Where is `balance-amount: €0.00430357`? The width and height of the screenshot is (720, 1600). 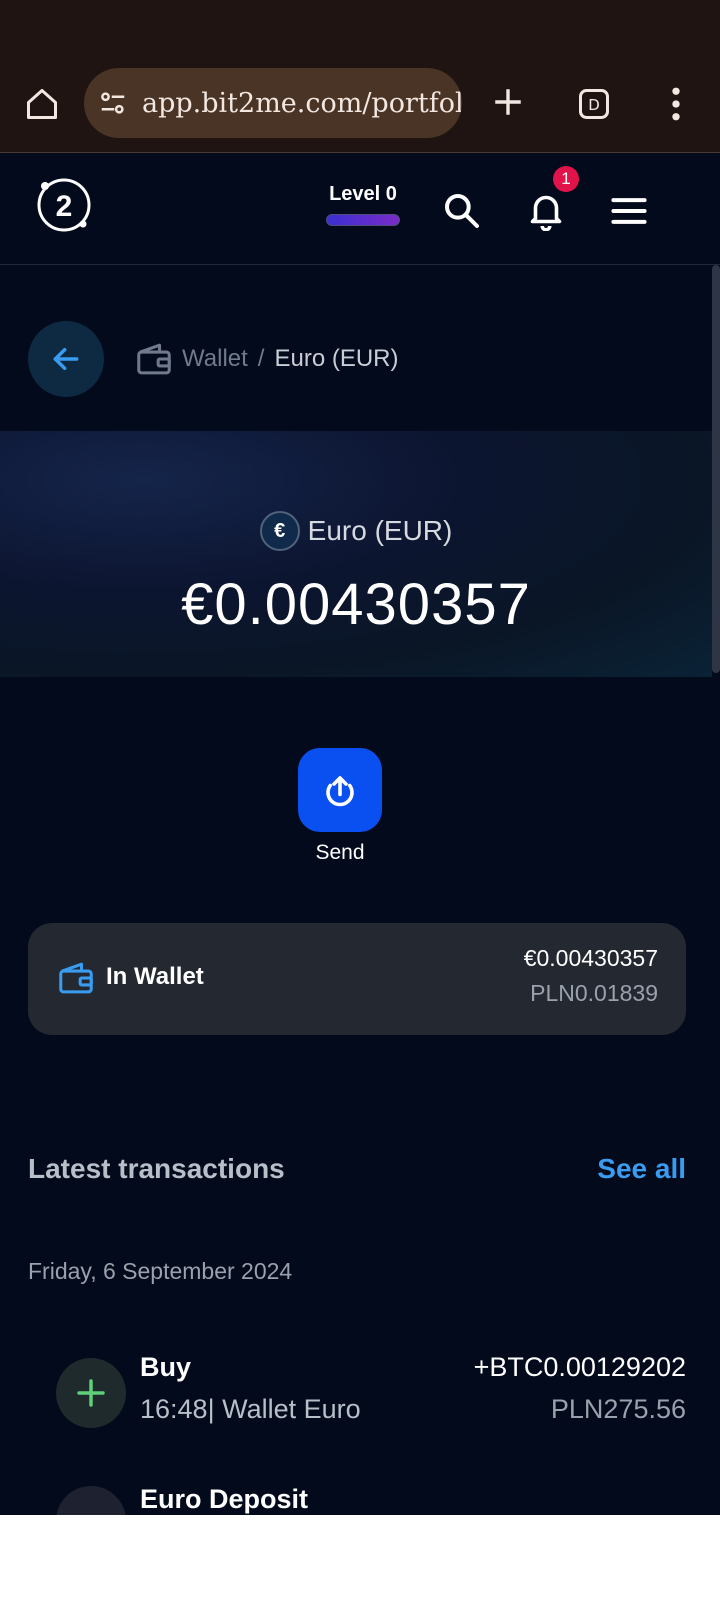
balance-amount: €0.00430357 is located at coordinates (356, 604).